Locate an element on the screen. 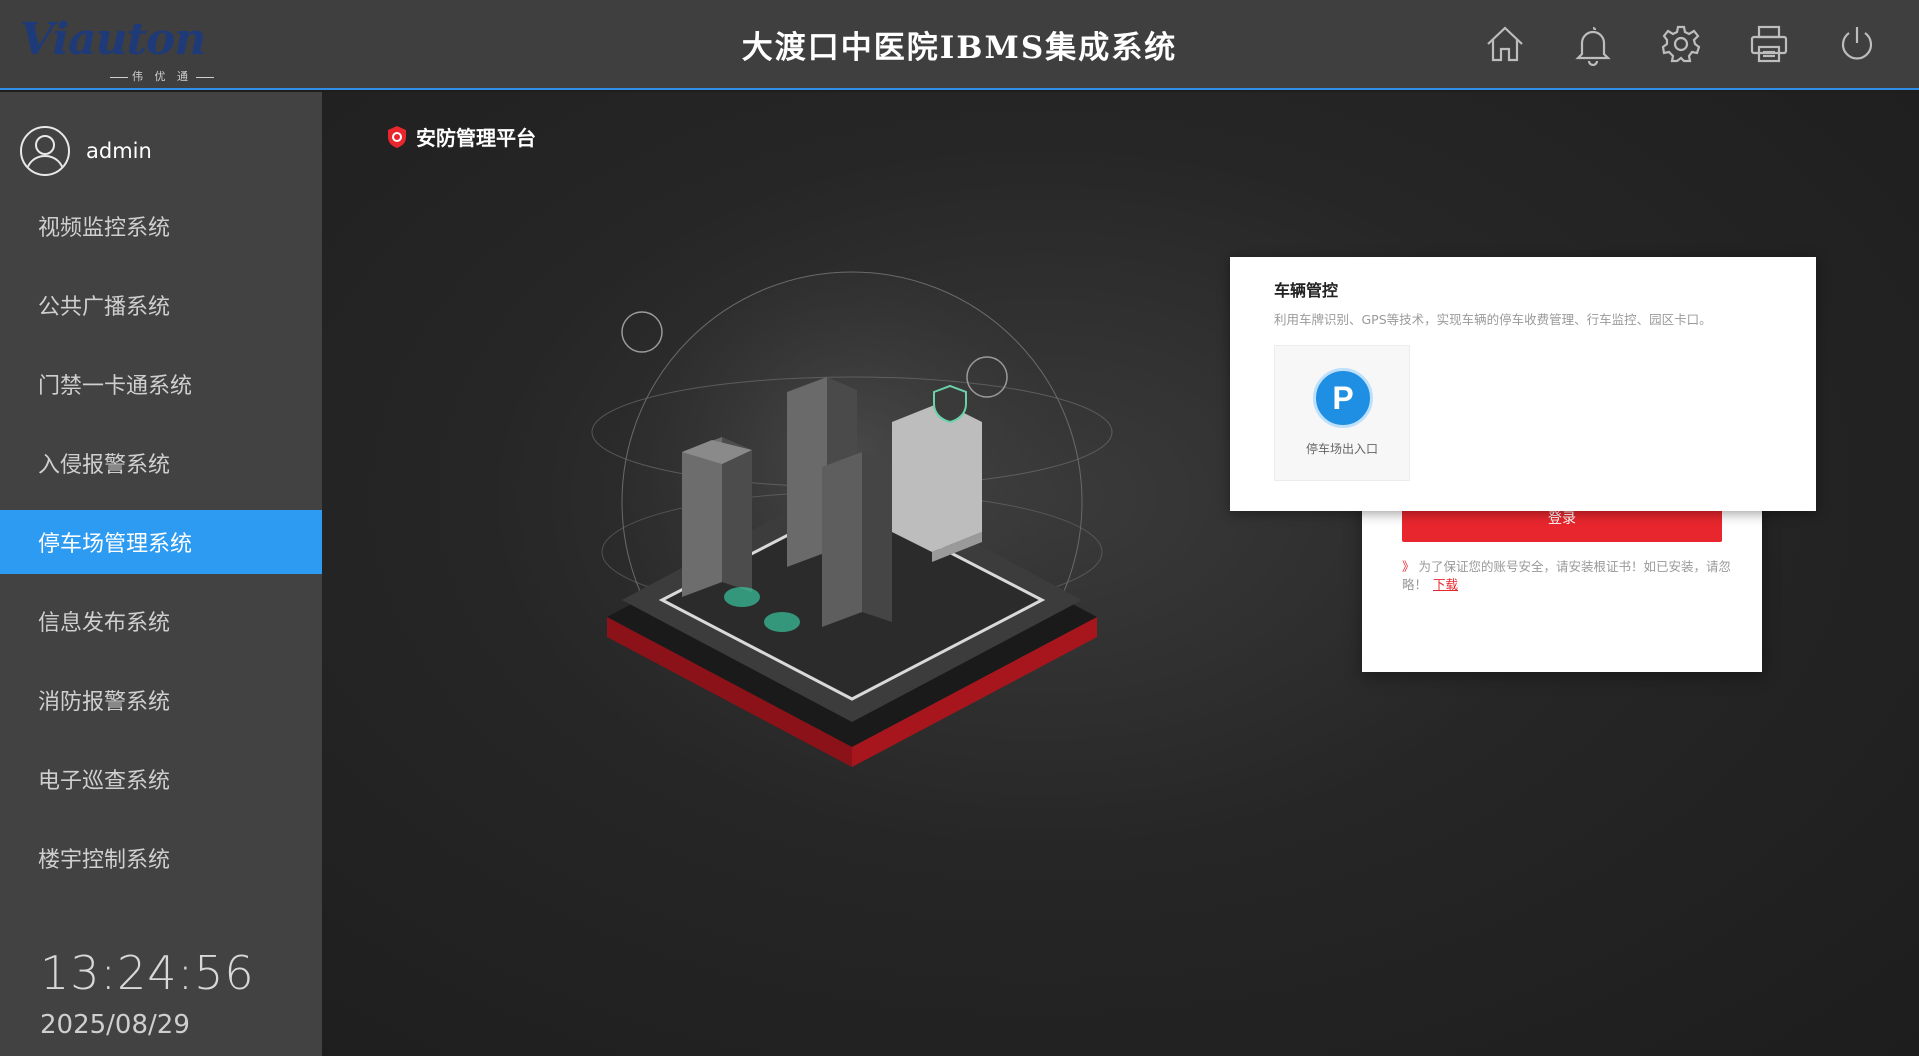 The image size is (1919, 1056). clock-time: 13:24:56 is located at coordinates (147, 973).